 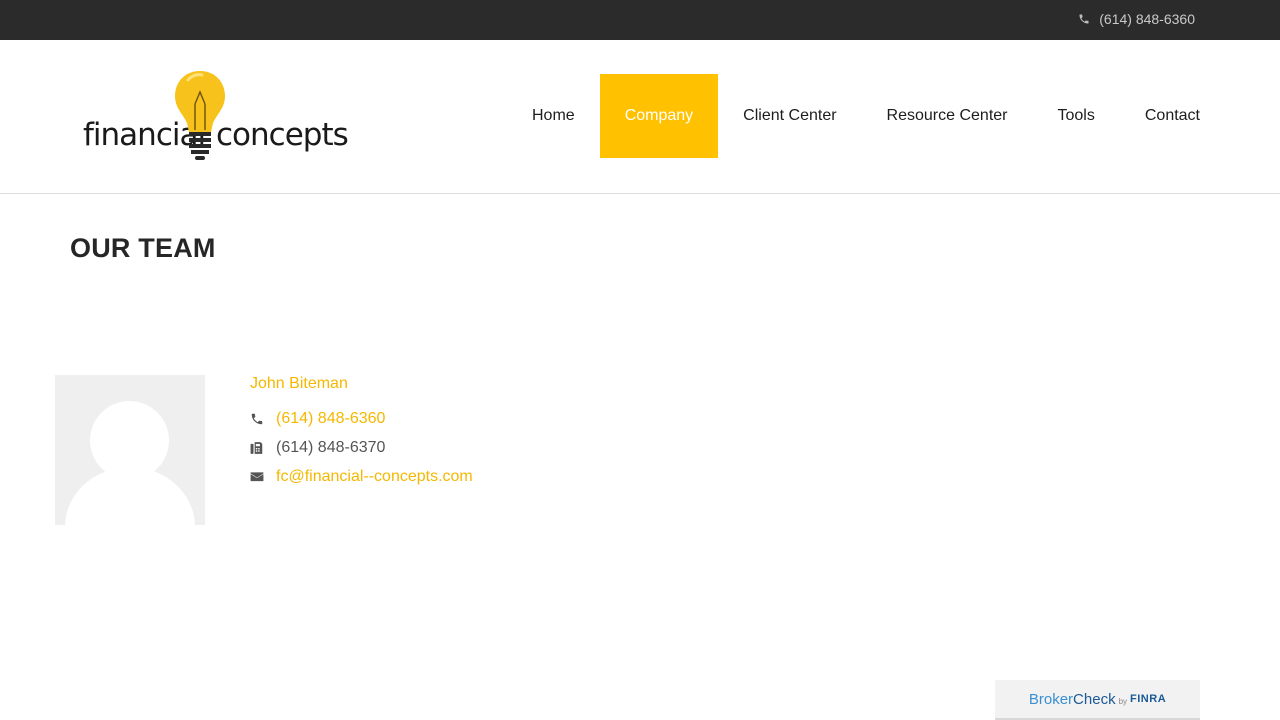 I want to click on brokercheck-finra: FINRA, so click(x=1148, y=699).